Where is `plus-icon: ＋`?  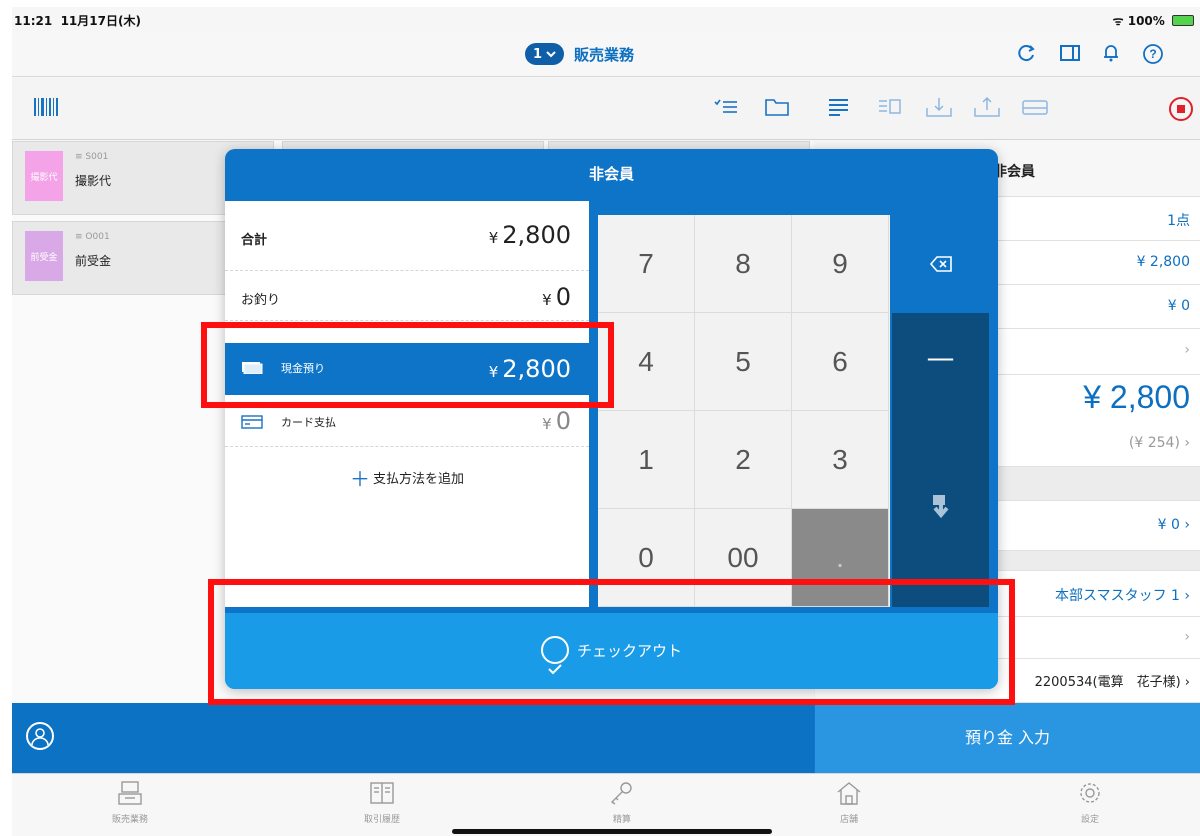
plus-icon: ＋ is located at coordinates (359, 479).